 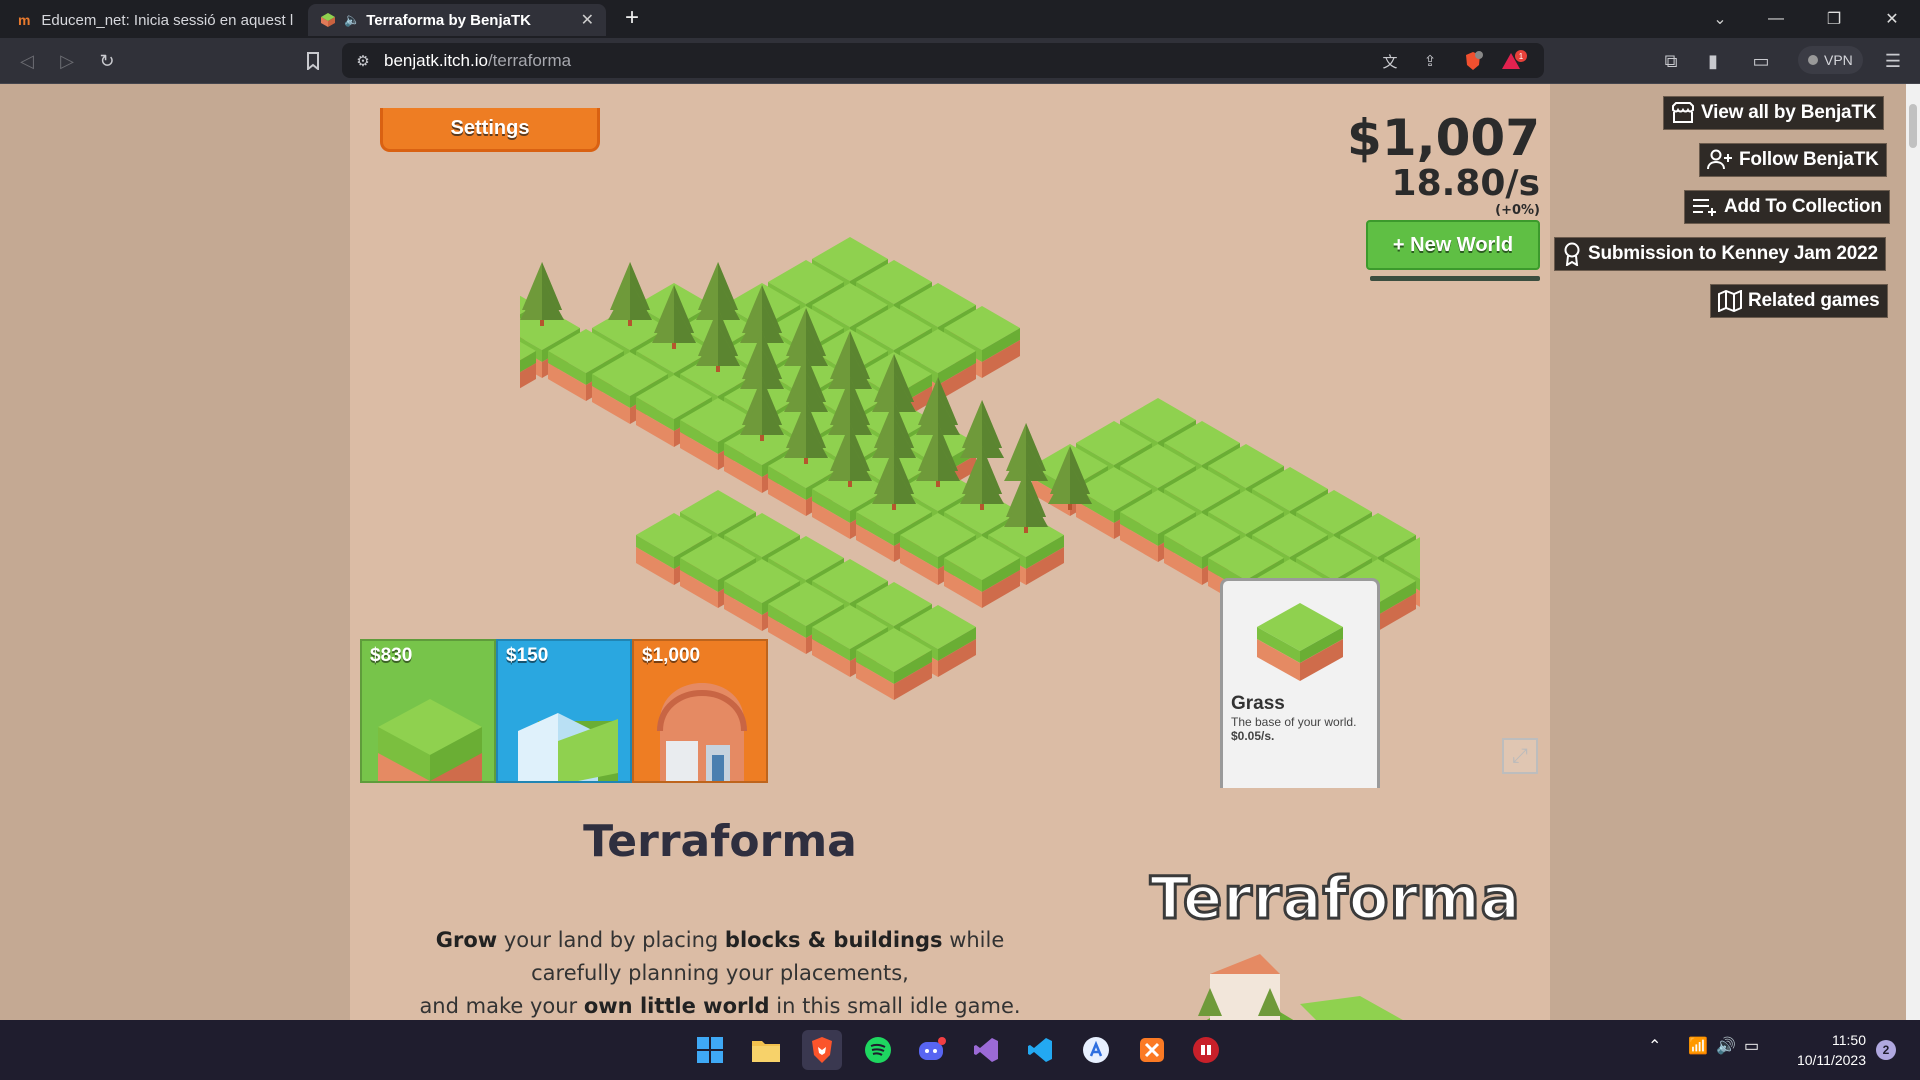 I want to click on money-display: $1,007 18.80/s (+0%), so click(x=1400, y=165).